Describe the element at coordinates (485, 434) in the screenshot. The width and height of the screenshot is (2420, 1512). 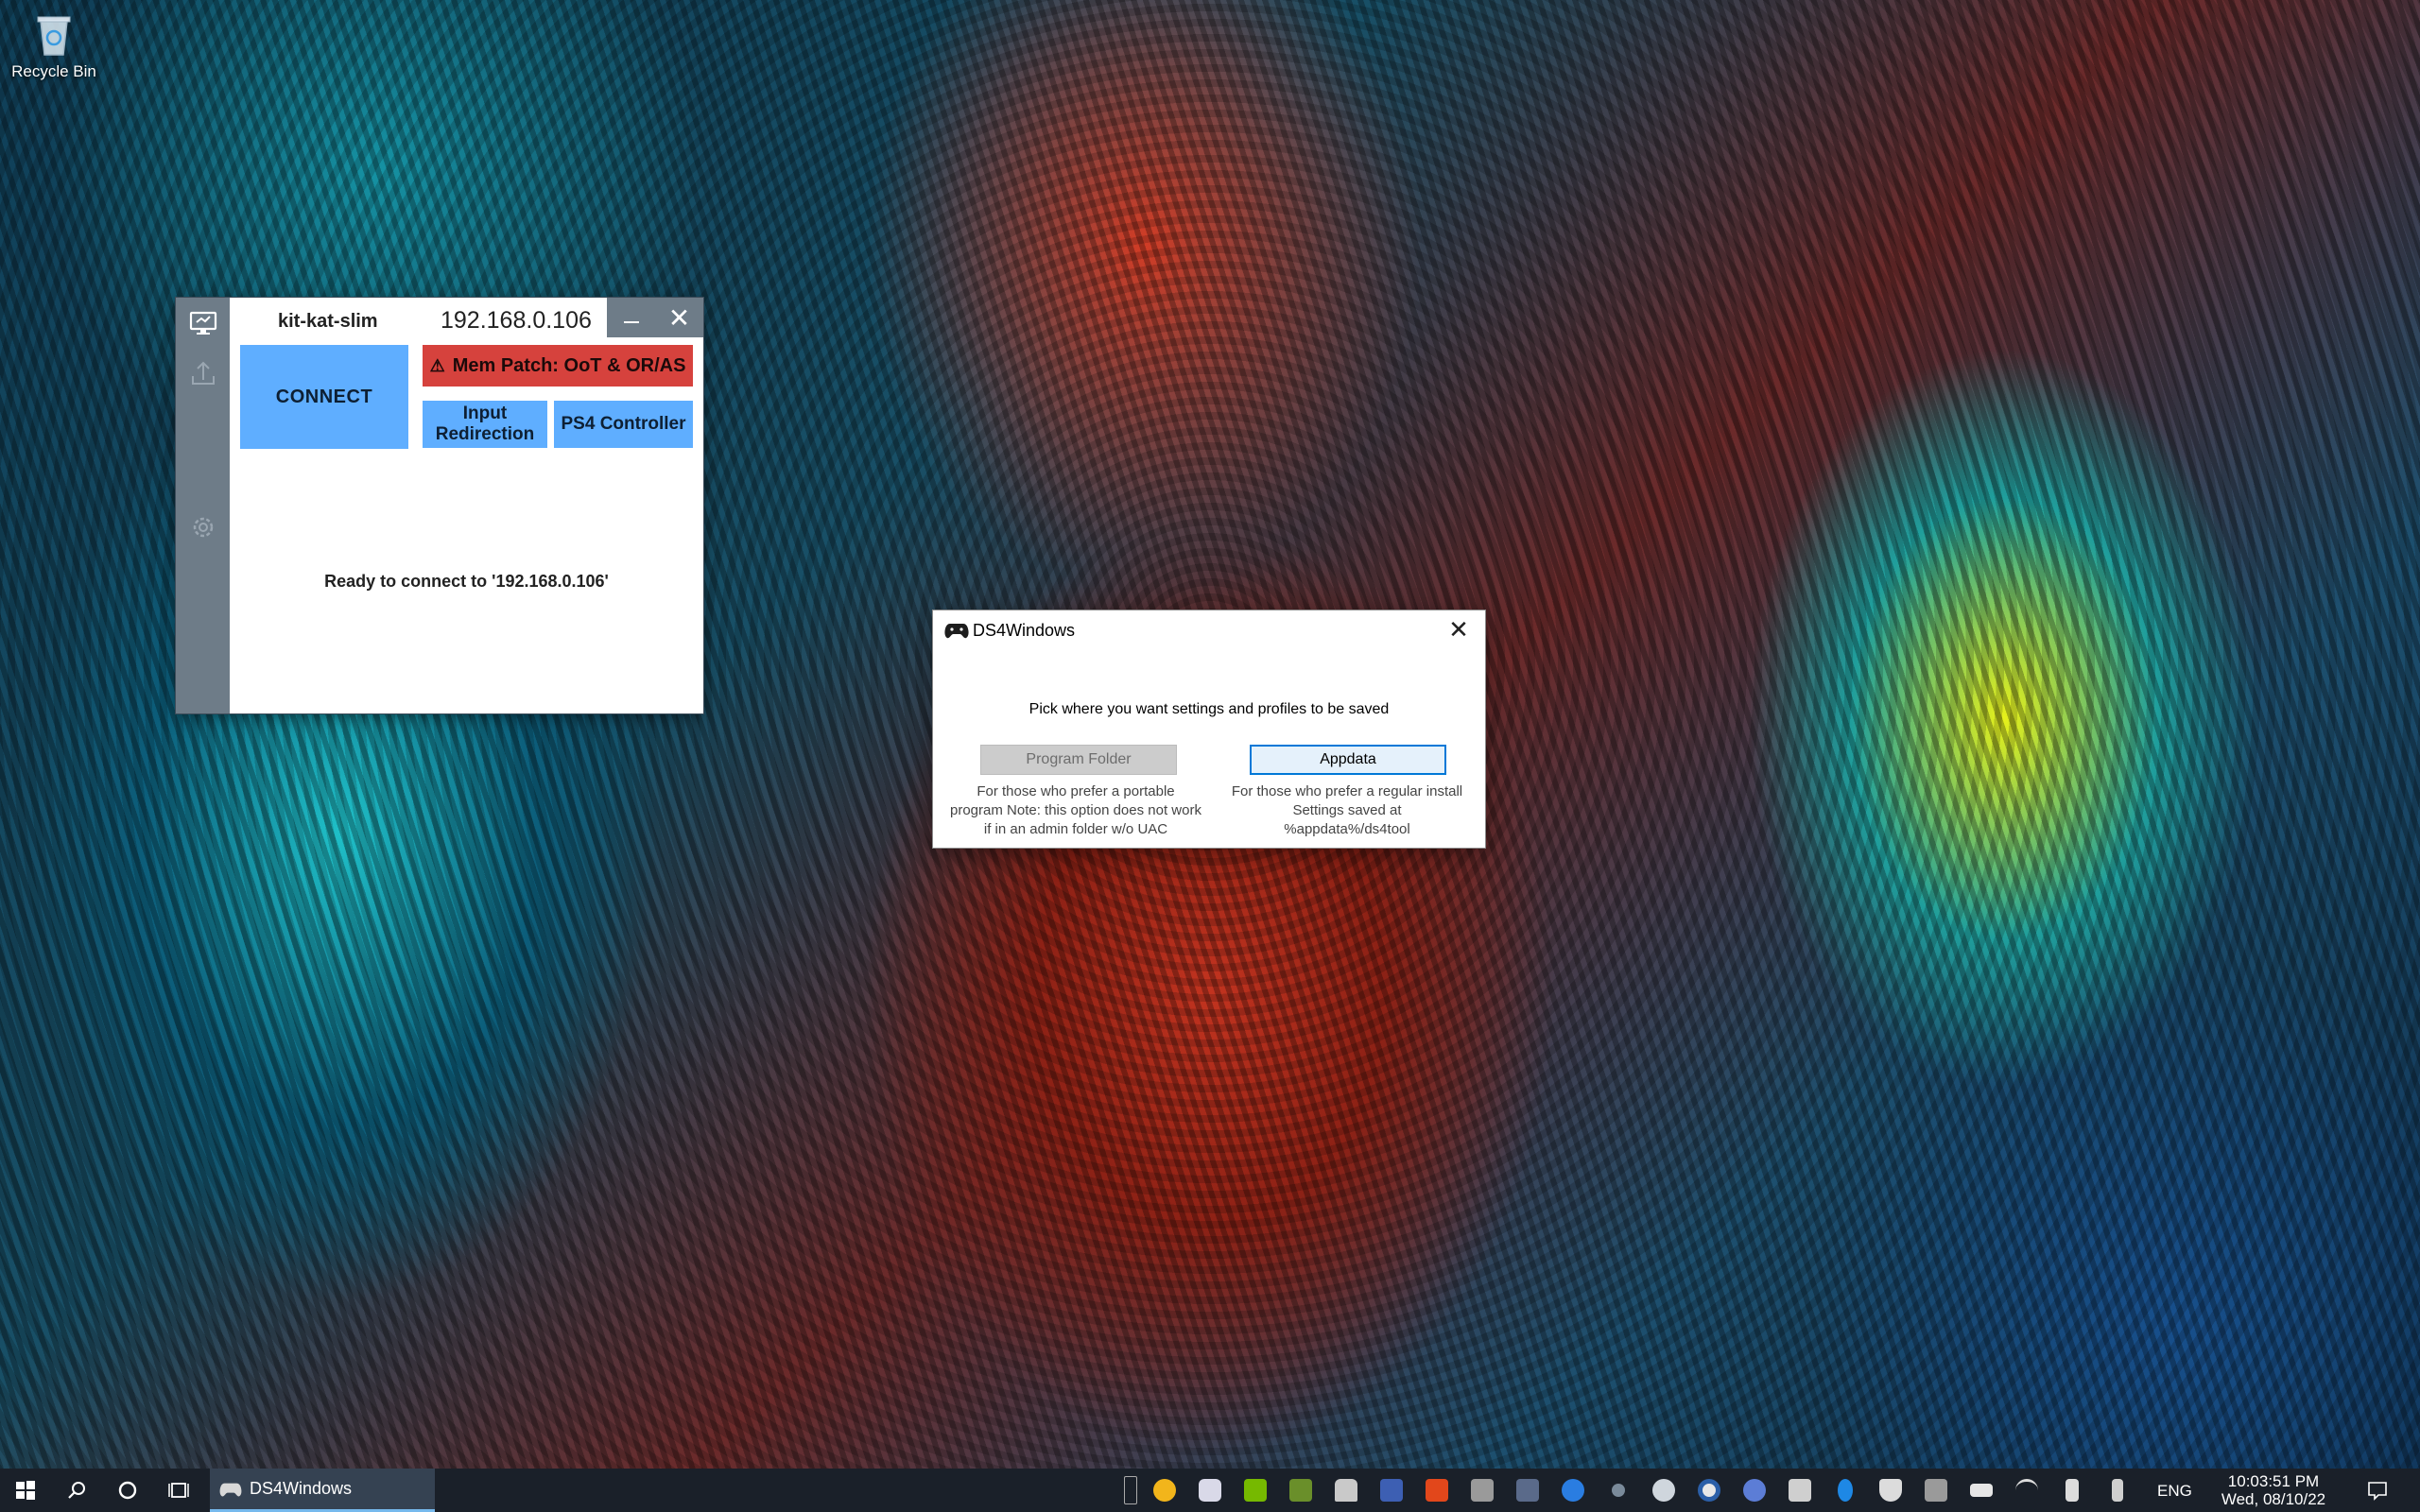
I see `input-redirection-label-line2: Redirection` at that location.